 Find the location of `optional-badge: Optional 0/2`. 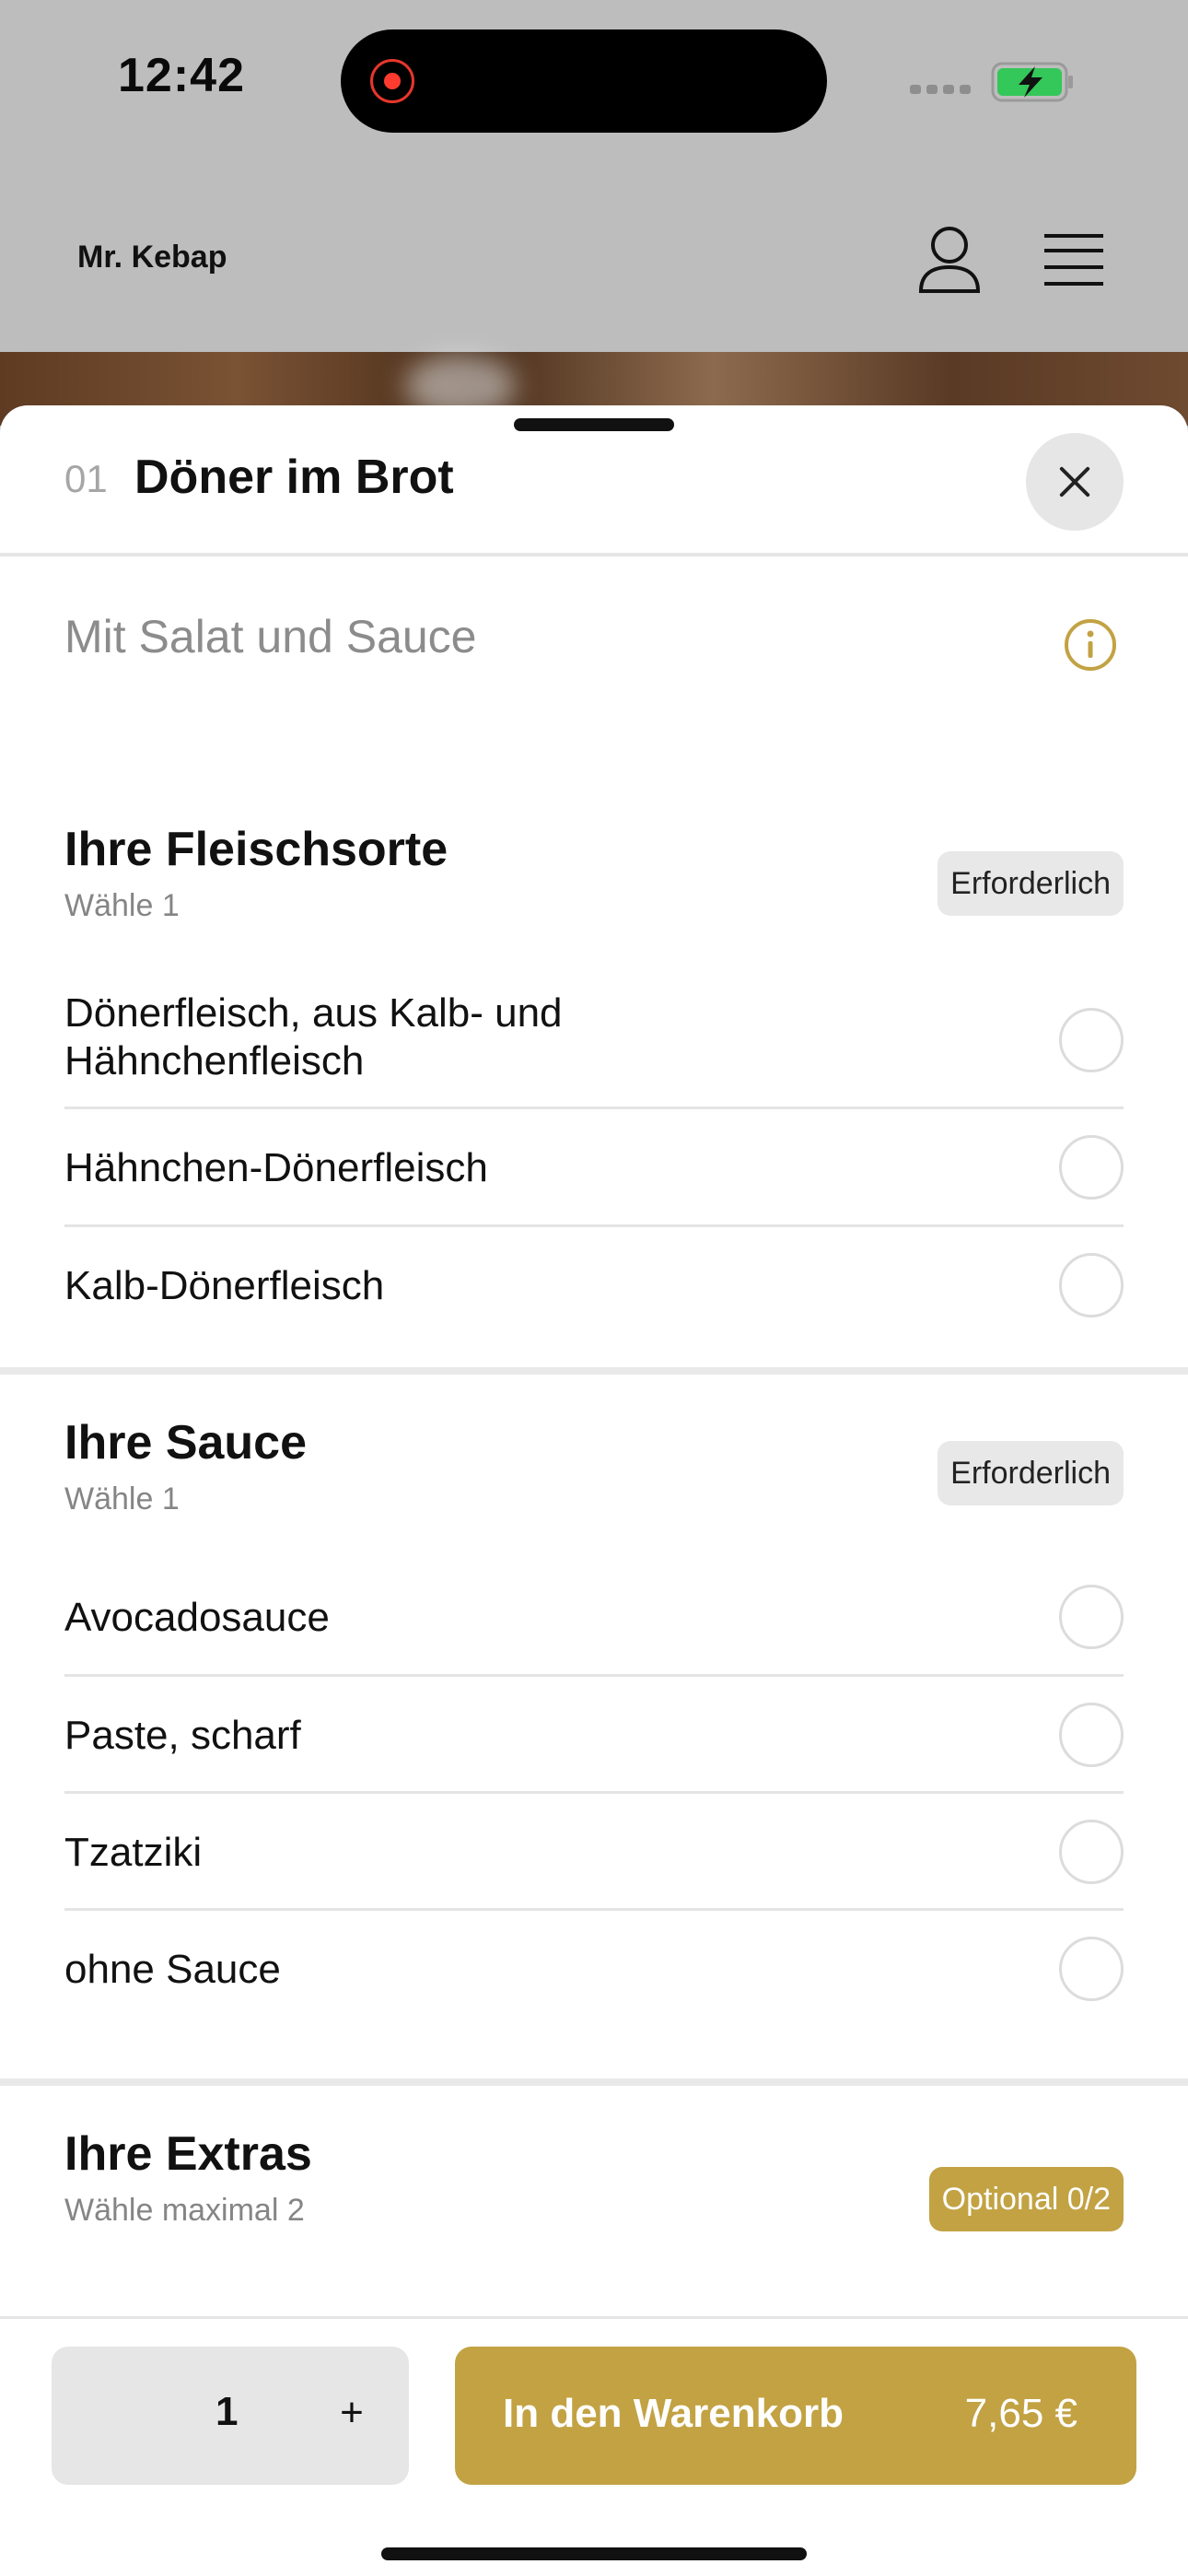

optional-badge: Optional 0/2 is located at coordinates (1026, 2199).